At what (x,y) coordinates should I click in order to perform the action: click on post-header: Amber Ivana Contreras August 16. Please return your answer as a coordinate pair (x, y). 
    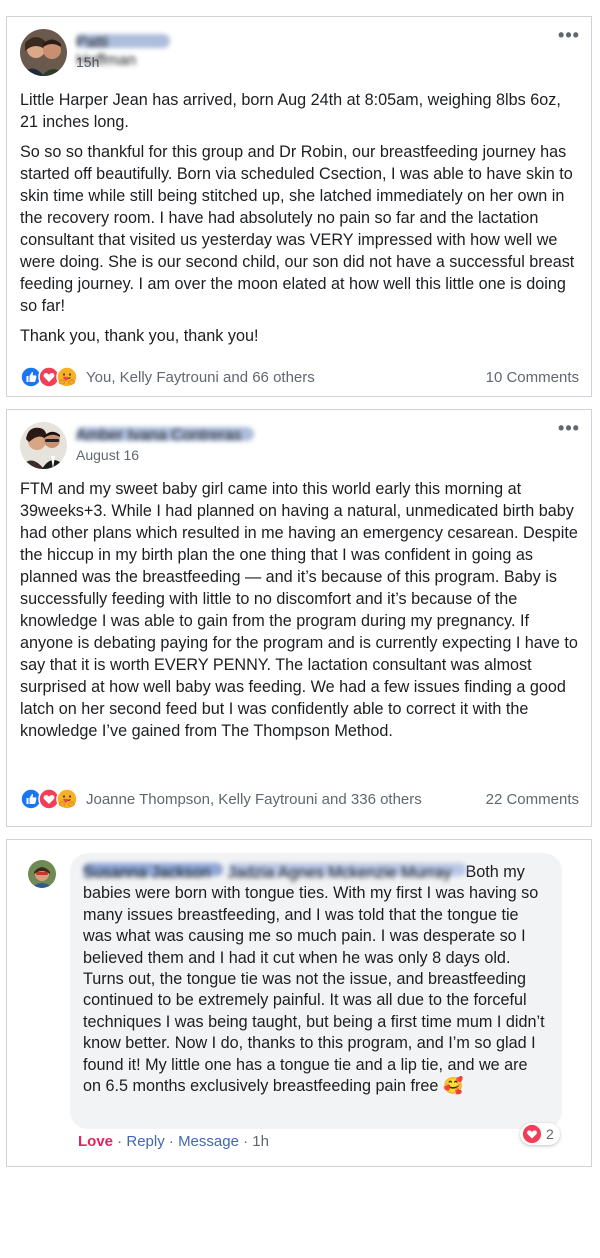
    Looking at the image, I should click on (137, 445).